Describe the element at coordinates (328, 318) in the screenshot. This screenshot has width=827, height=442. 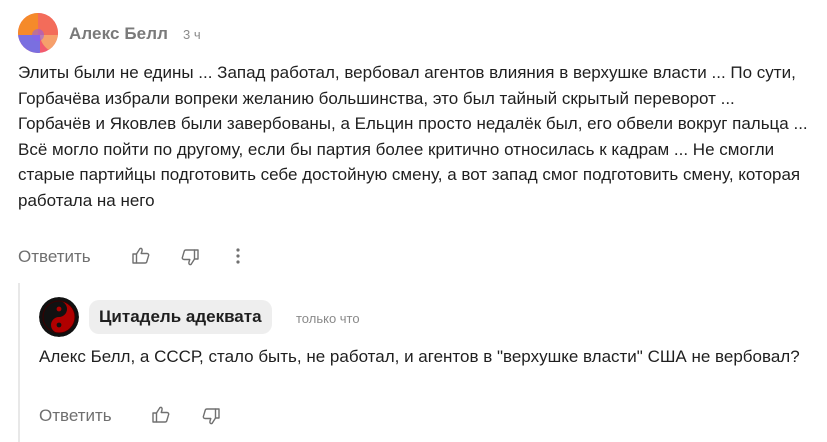
I see `timestamp: только что` at that location.